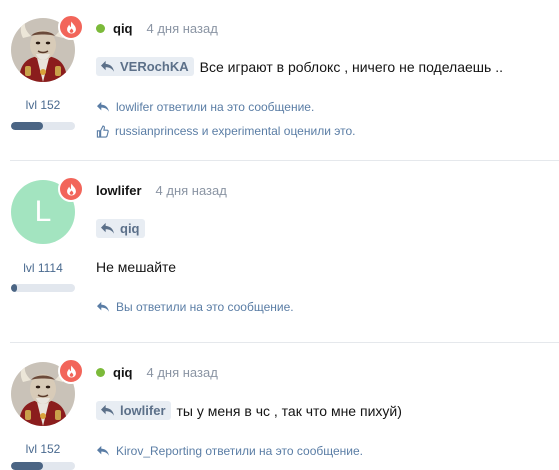  Describe the element at coordinates (47, 210) in the screenshot. I see `user-avatar: L` at that location.